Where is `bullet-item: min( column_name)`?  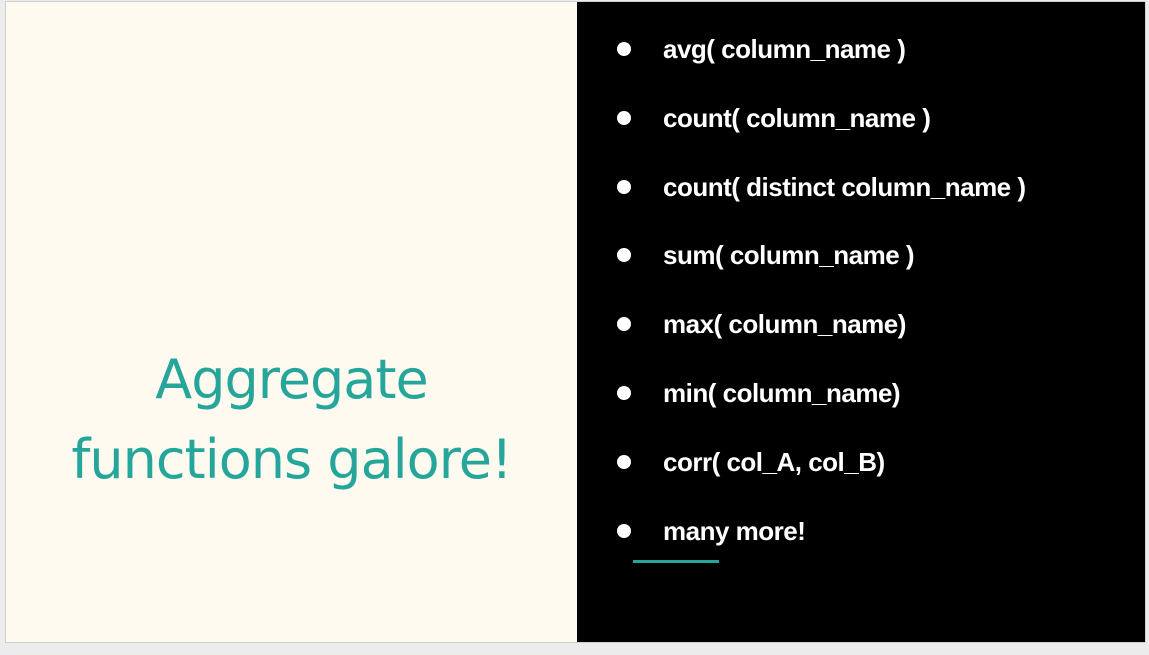
bullet-item: min( column_name) is located at coordinates (759, 393).